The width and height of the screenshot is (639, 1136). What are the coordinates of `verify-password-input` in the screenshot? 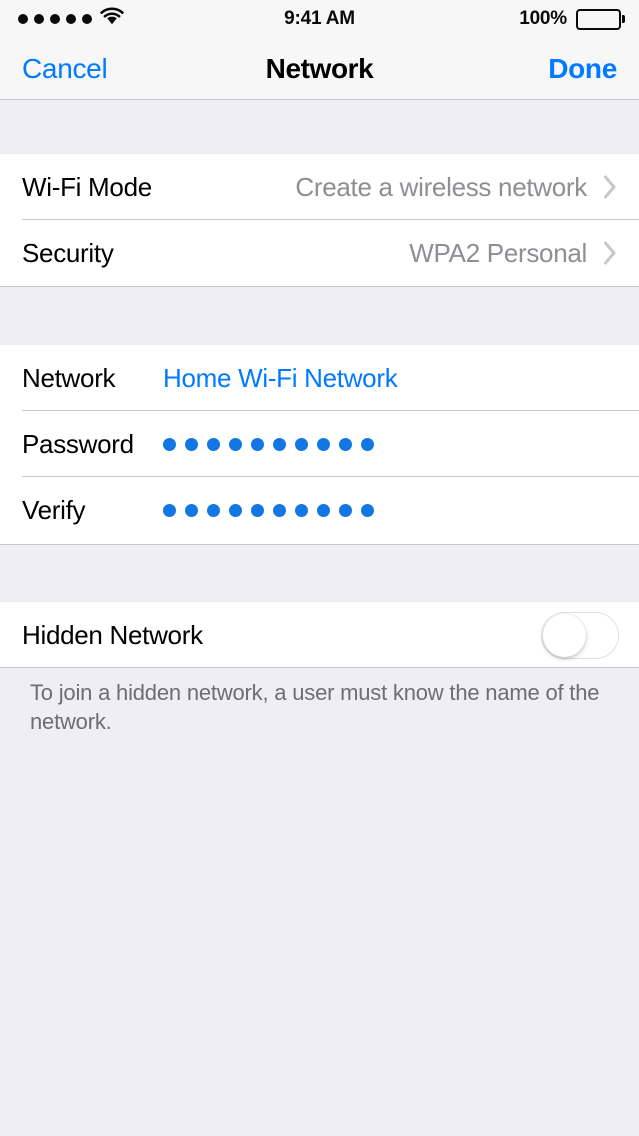 It's located at (268, 510).